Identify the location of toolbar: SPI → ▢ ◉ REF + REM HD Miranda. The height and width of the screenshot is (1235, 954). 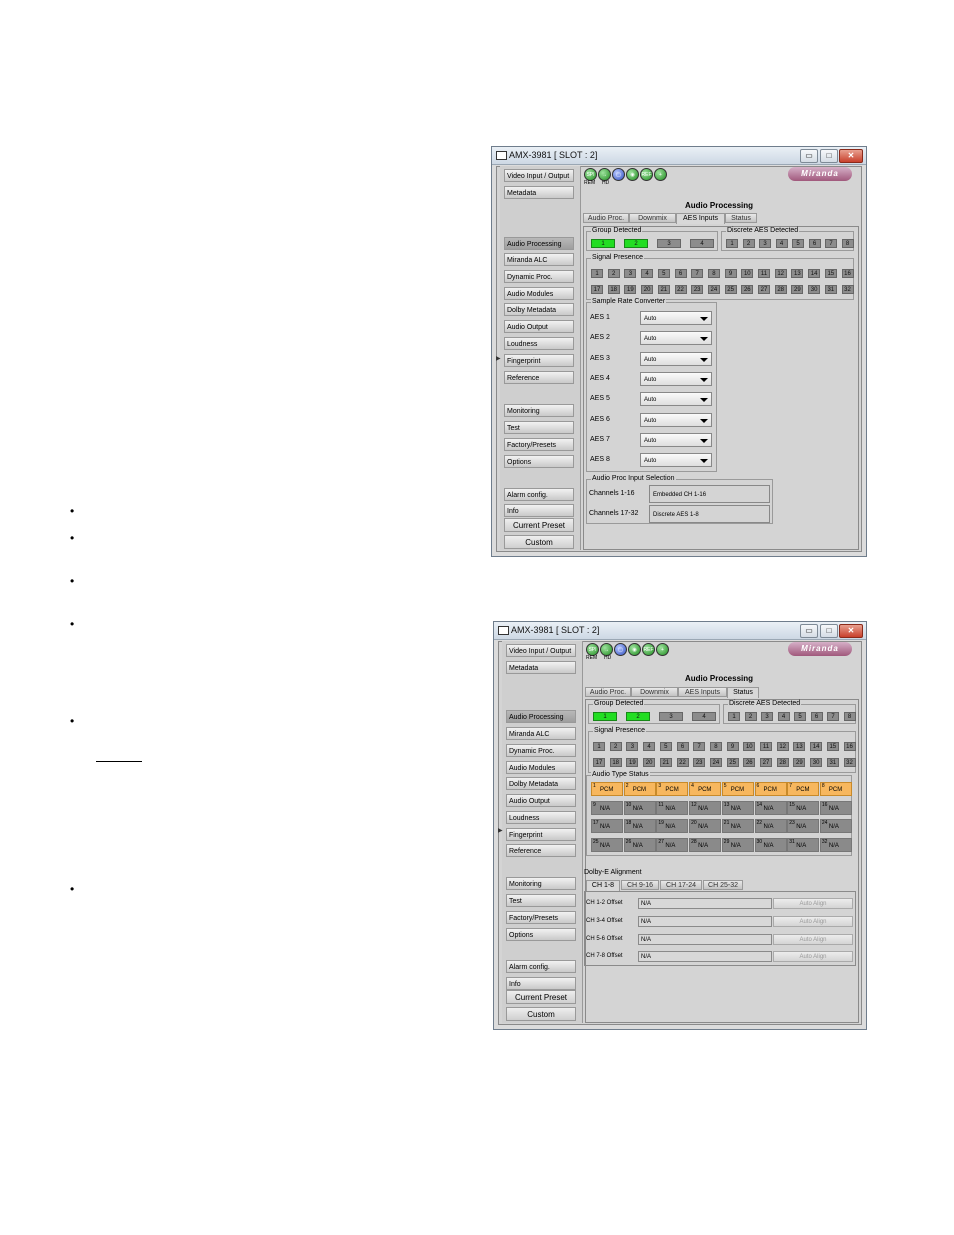
(721, 177).